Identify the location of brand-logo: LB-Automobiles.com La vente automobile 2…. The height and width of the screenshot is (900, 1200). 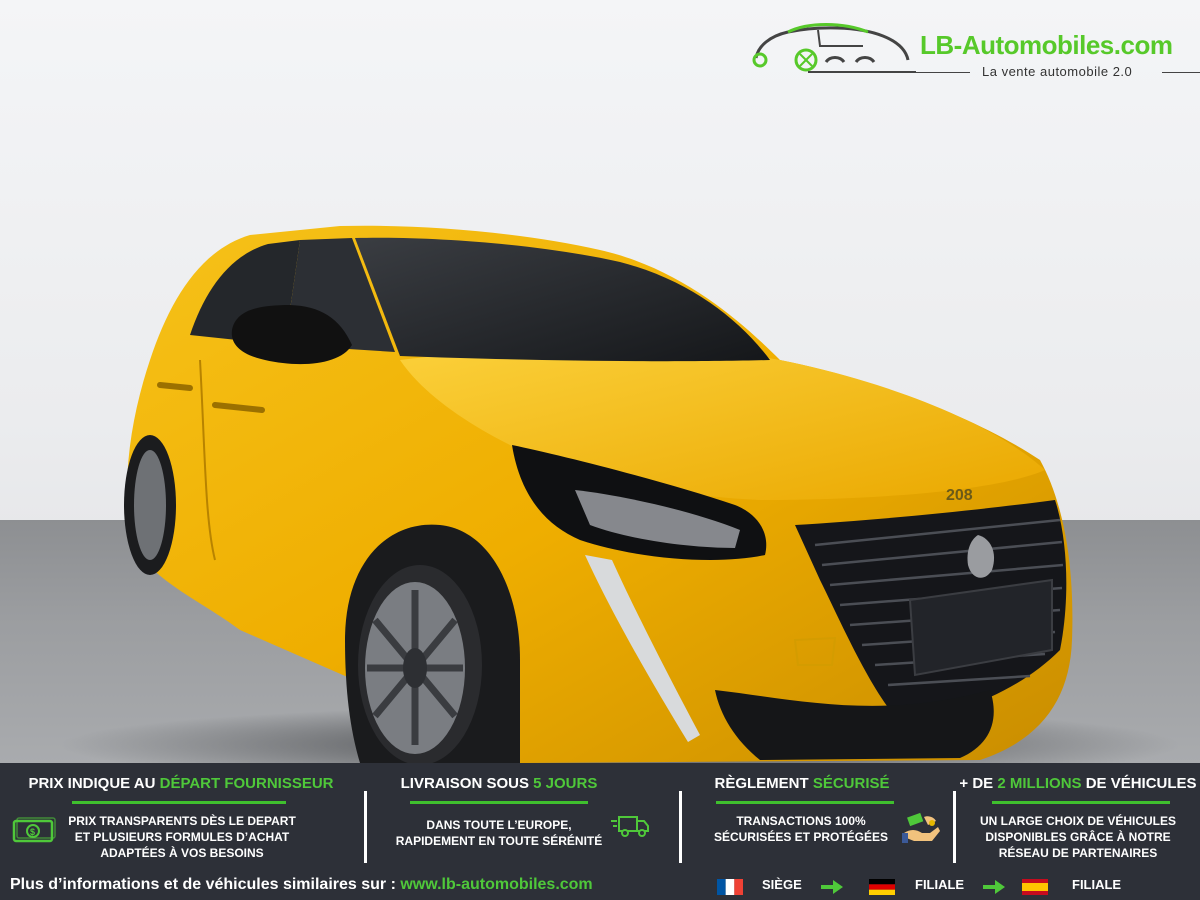
(974, 53).